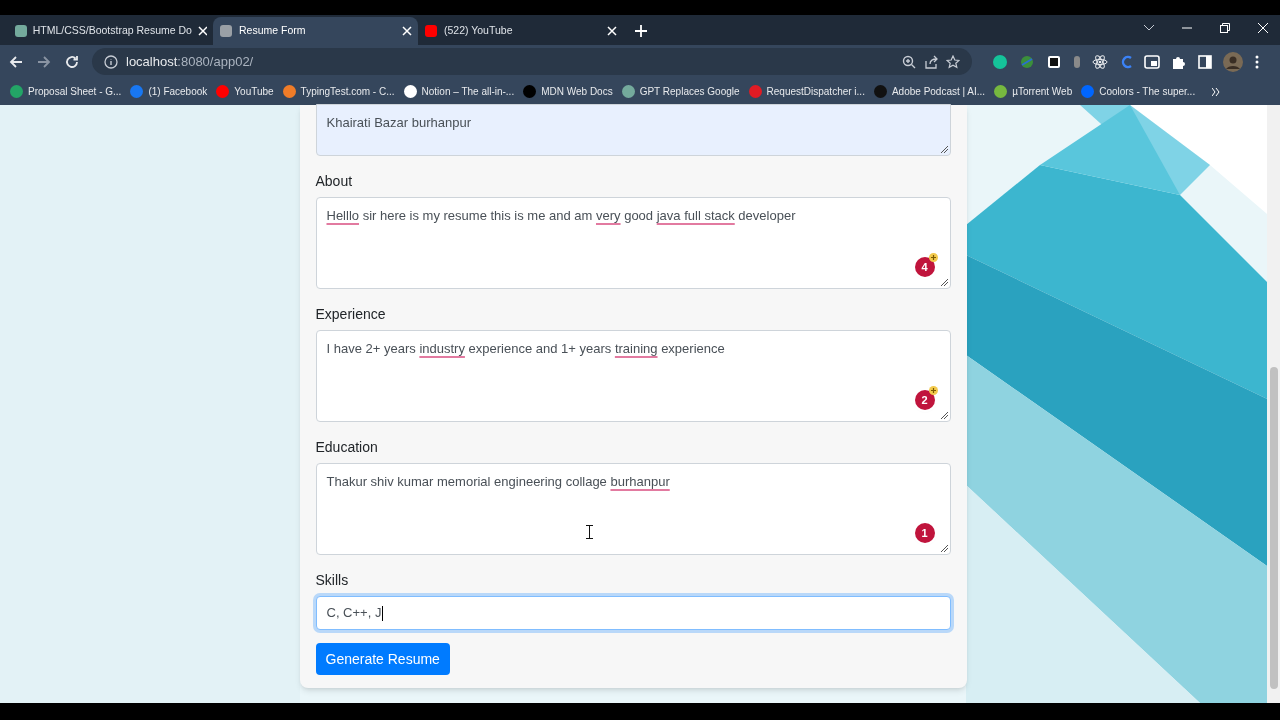  I want to click on scrollbar, so click(1273, 404).